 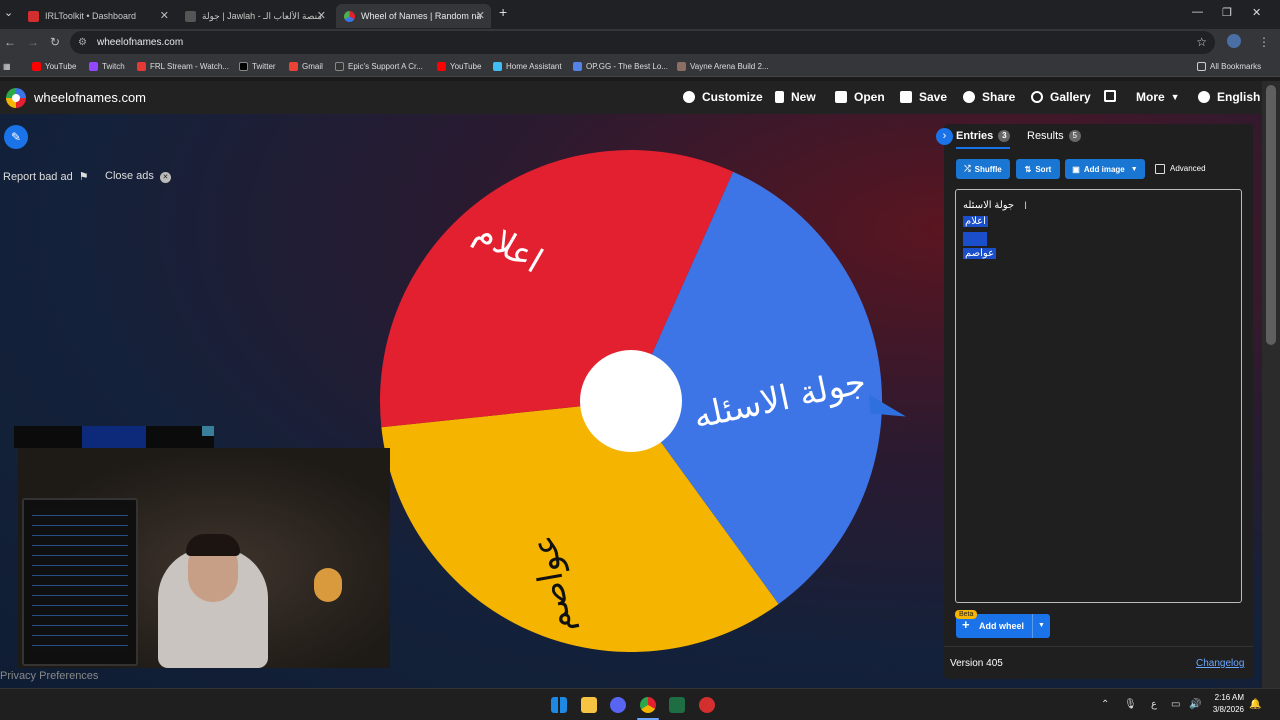 I want to click on twitch-icon, so click(x=93, y=66).